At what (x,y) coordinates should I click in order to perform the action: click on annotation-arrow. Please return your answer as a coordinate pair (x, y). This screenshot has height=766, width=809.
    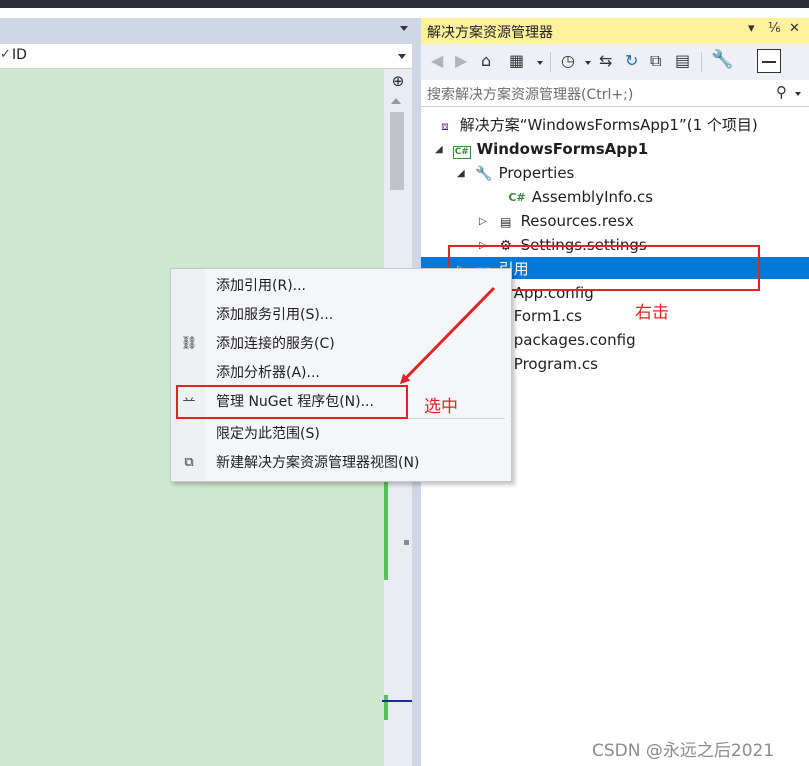
    Looking at the image, I should click on (447, 335).